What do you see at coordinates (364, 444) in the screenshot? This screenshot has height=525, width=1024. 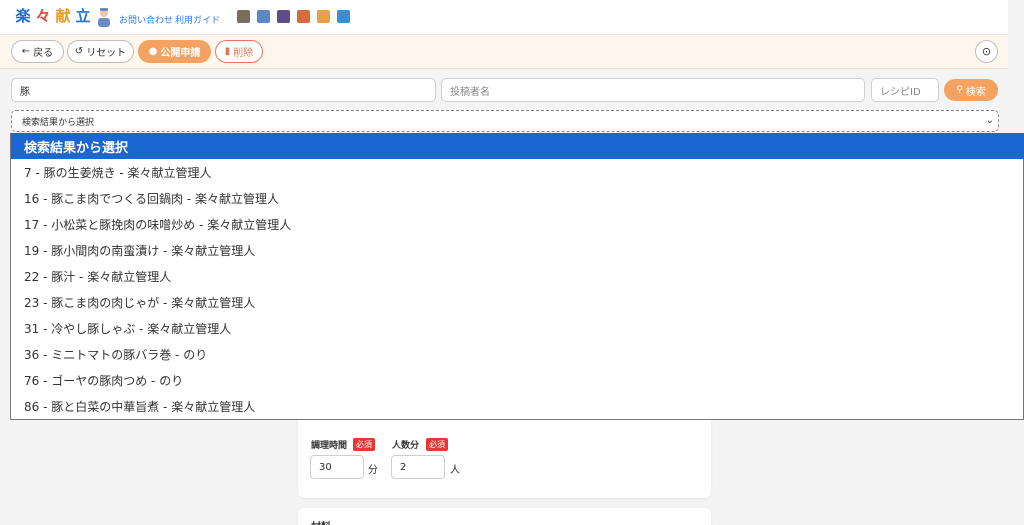 I see `cook-time-required-badge: 必須` at bounding box center [364, 444].